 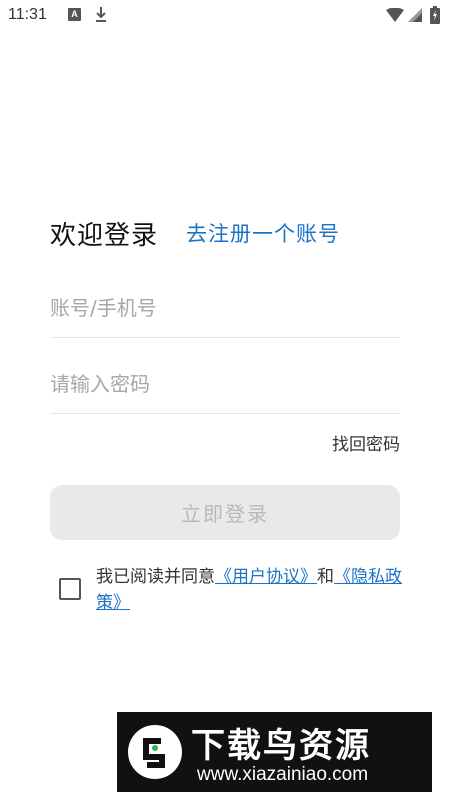 What do you see at coordinates (395, 15) in the screenshot?
I see `wifi-icon` at bounding box center [395, 15].